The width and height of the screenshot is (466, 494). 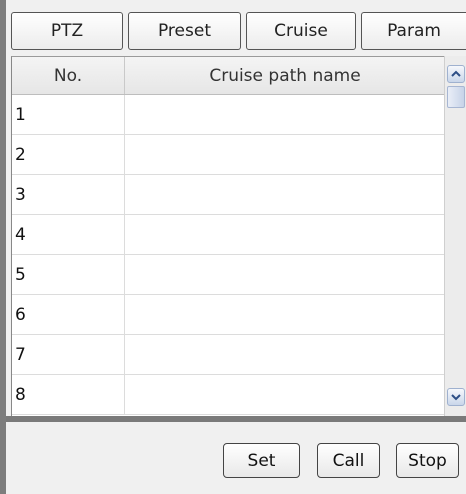 I want to click on table-row: 3, so click(x=228, y=195).